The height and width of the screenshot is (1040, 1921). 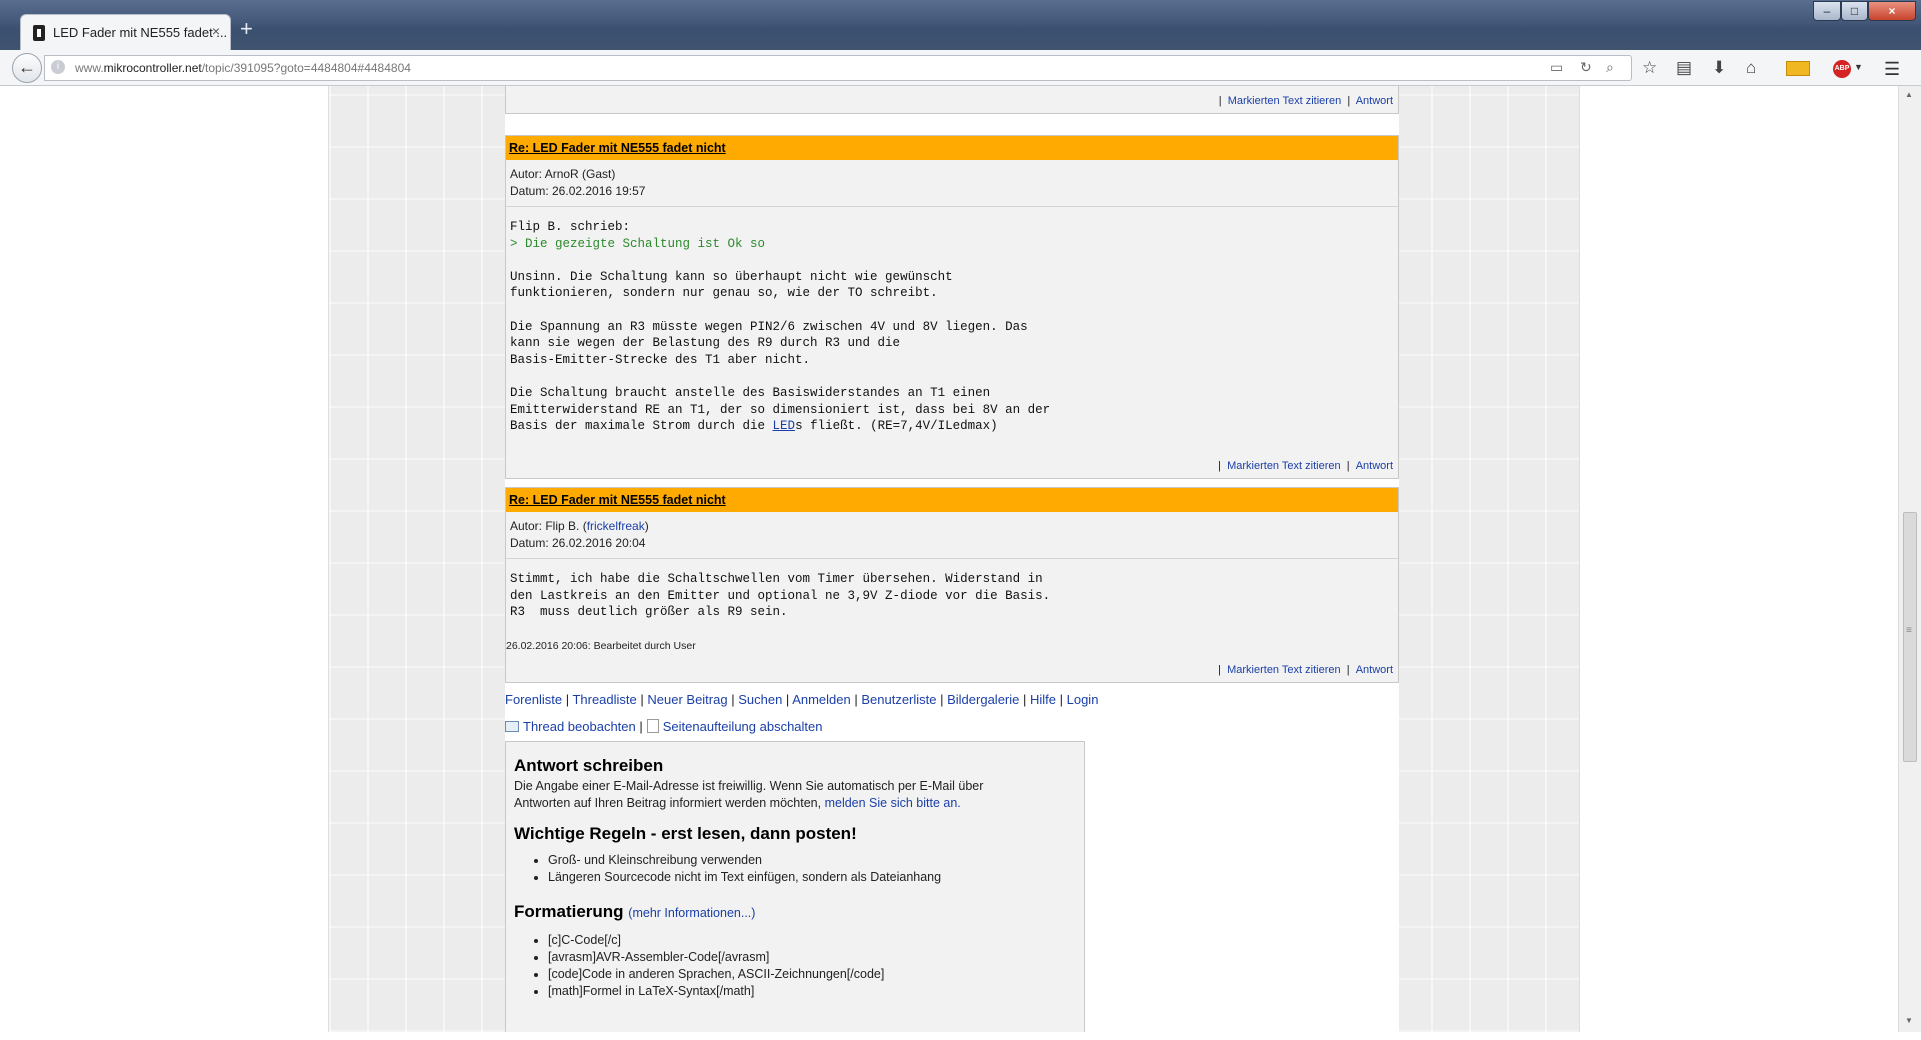 I want to click on format-heading: Formatierung (mehr Informationen...), so click(x=635, y=911).